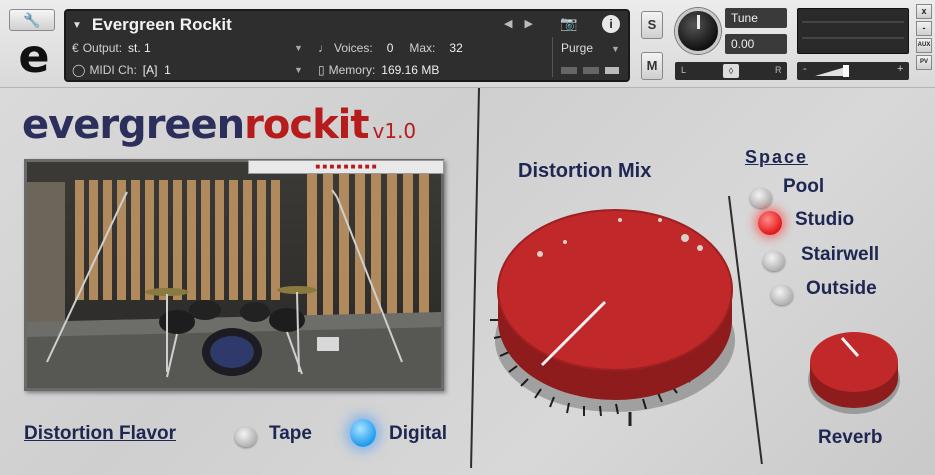 The image size is (935, 475). I want to click on instrument-nav-arrows: ◀▶, so click(524, 23).